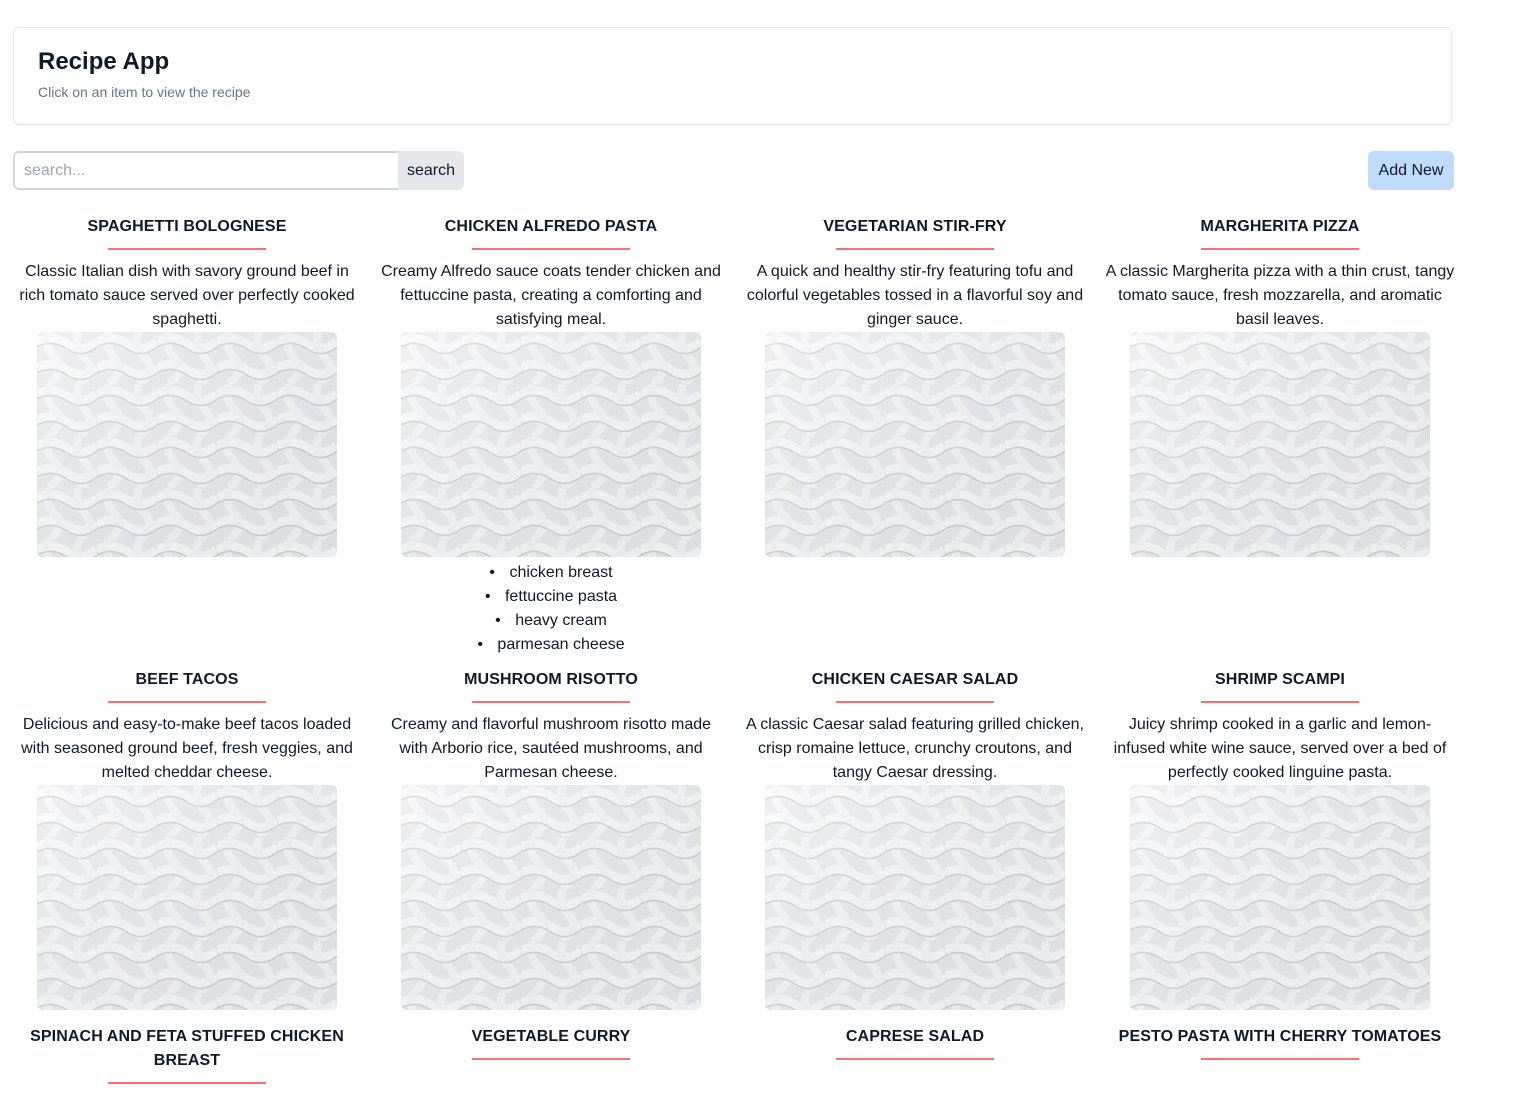 The height and width of the screenshot is (1094, 1515). I want to click on recipe-title: Spaghetti Bolognese, so click(187, 227).